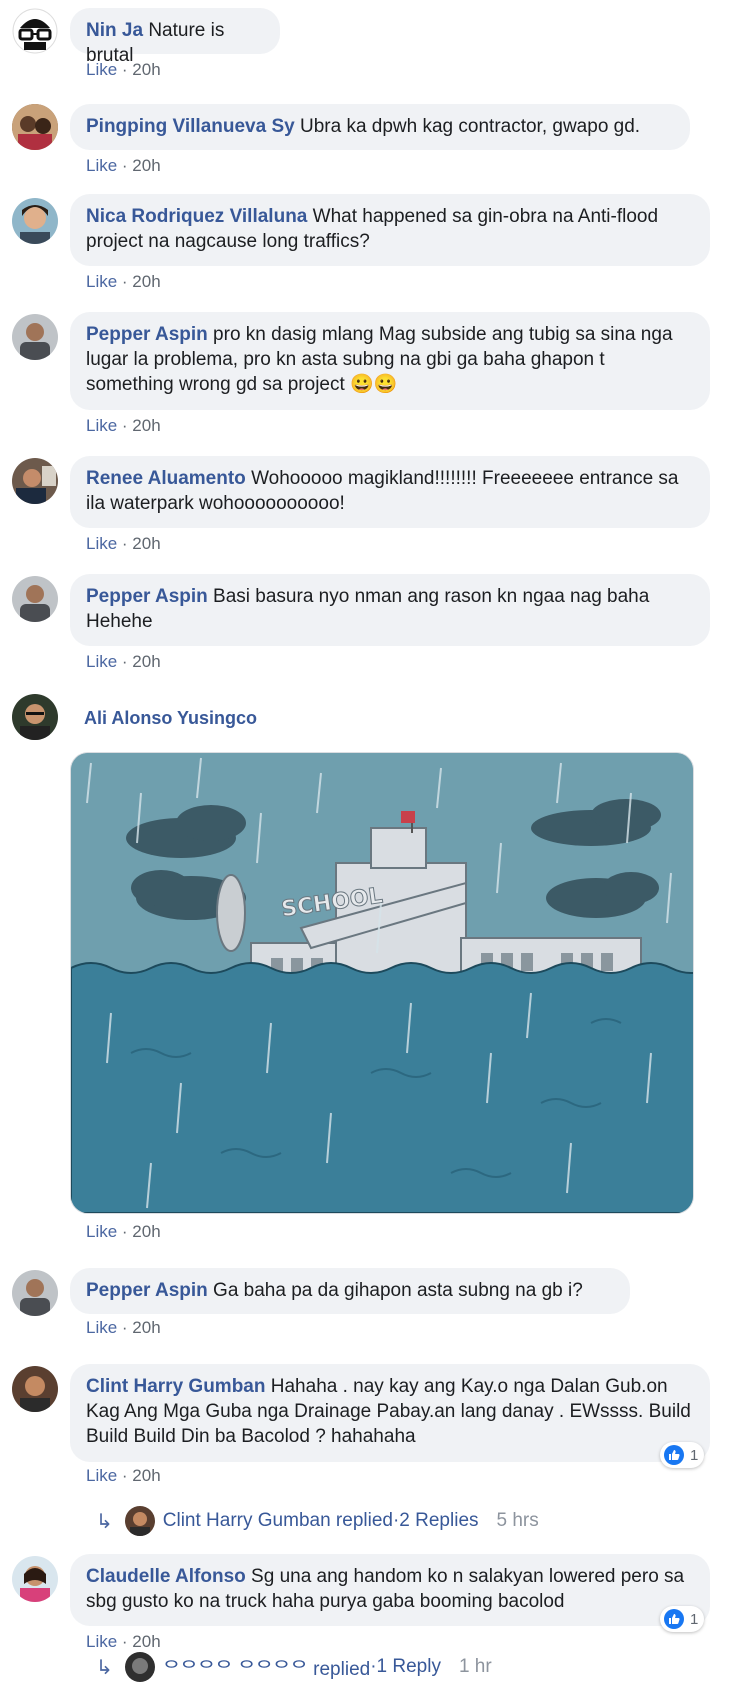 This screenshot has width=750, height=1682. What do you see at coordinates (175, 37) in the screenshot?
I see `comment-bubble: Nin Ja Nature is brutal` at bounding box center [175, 37].